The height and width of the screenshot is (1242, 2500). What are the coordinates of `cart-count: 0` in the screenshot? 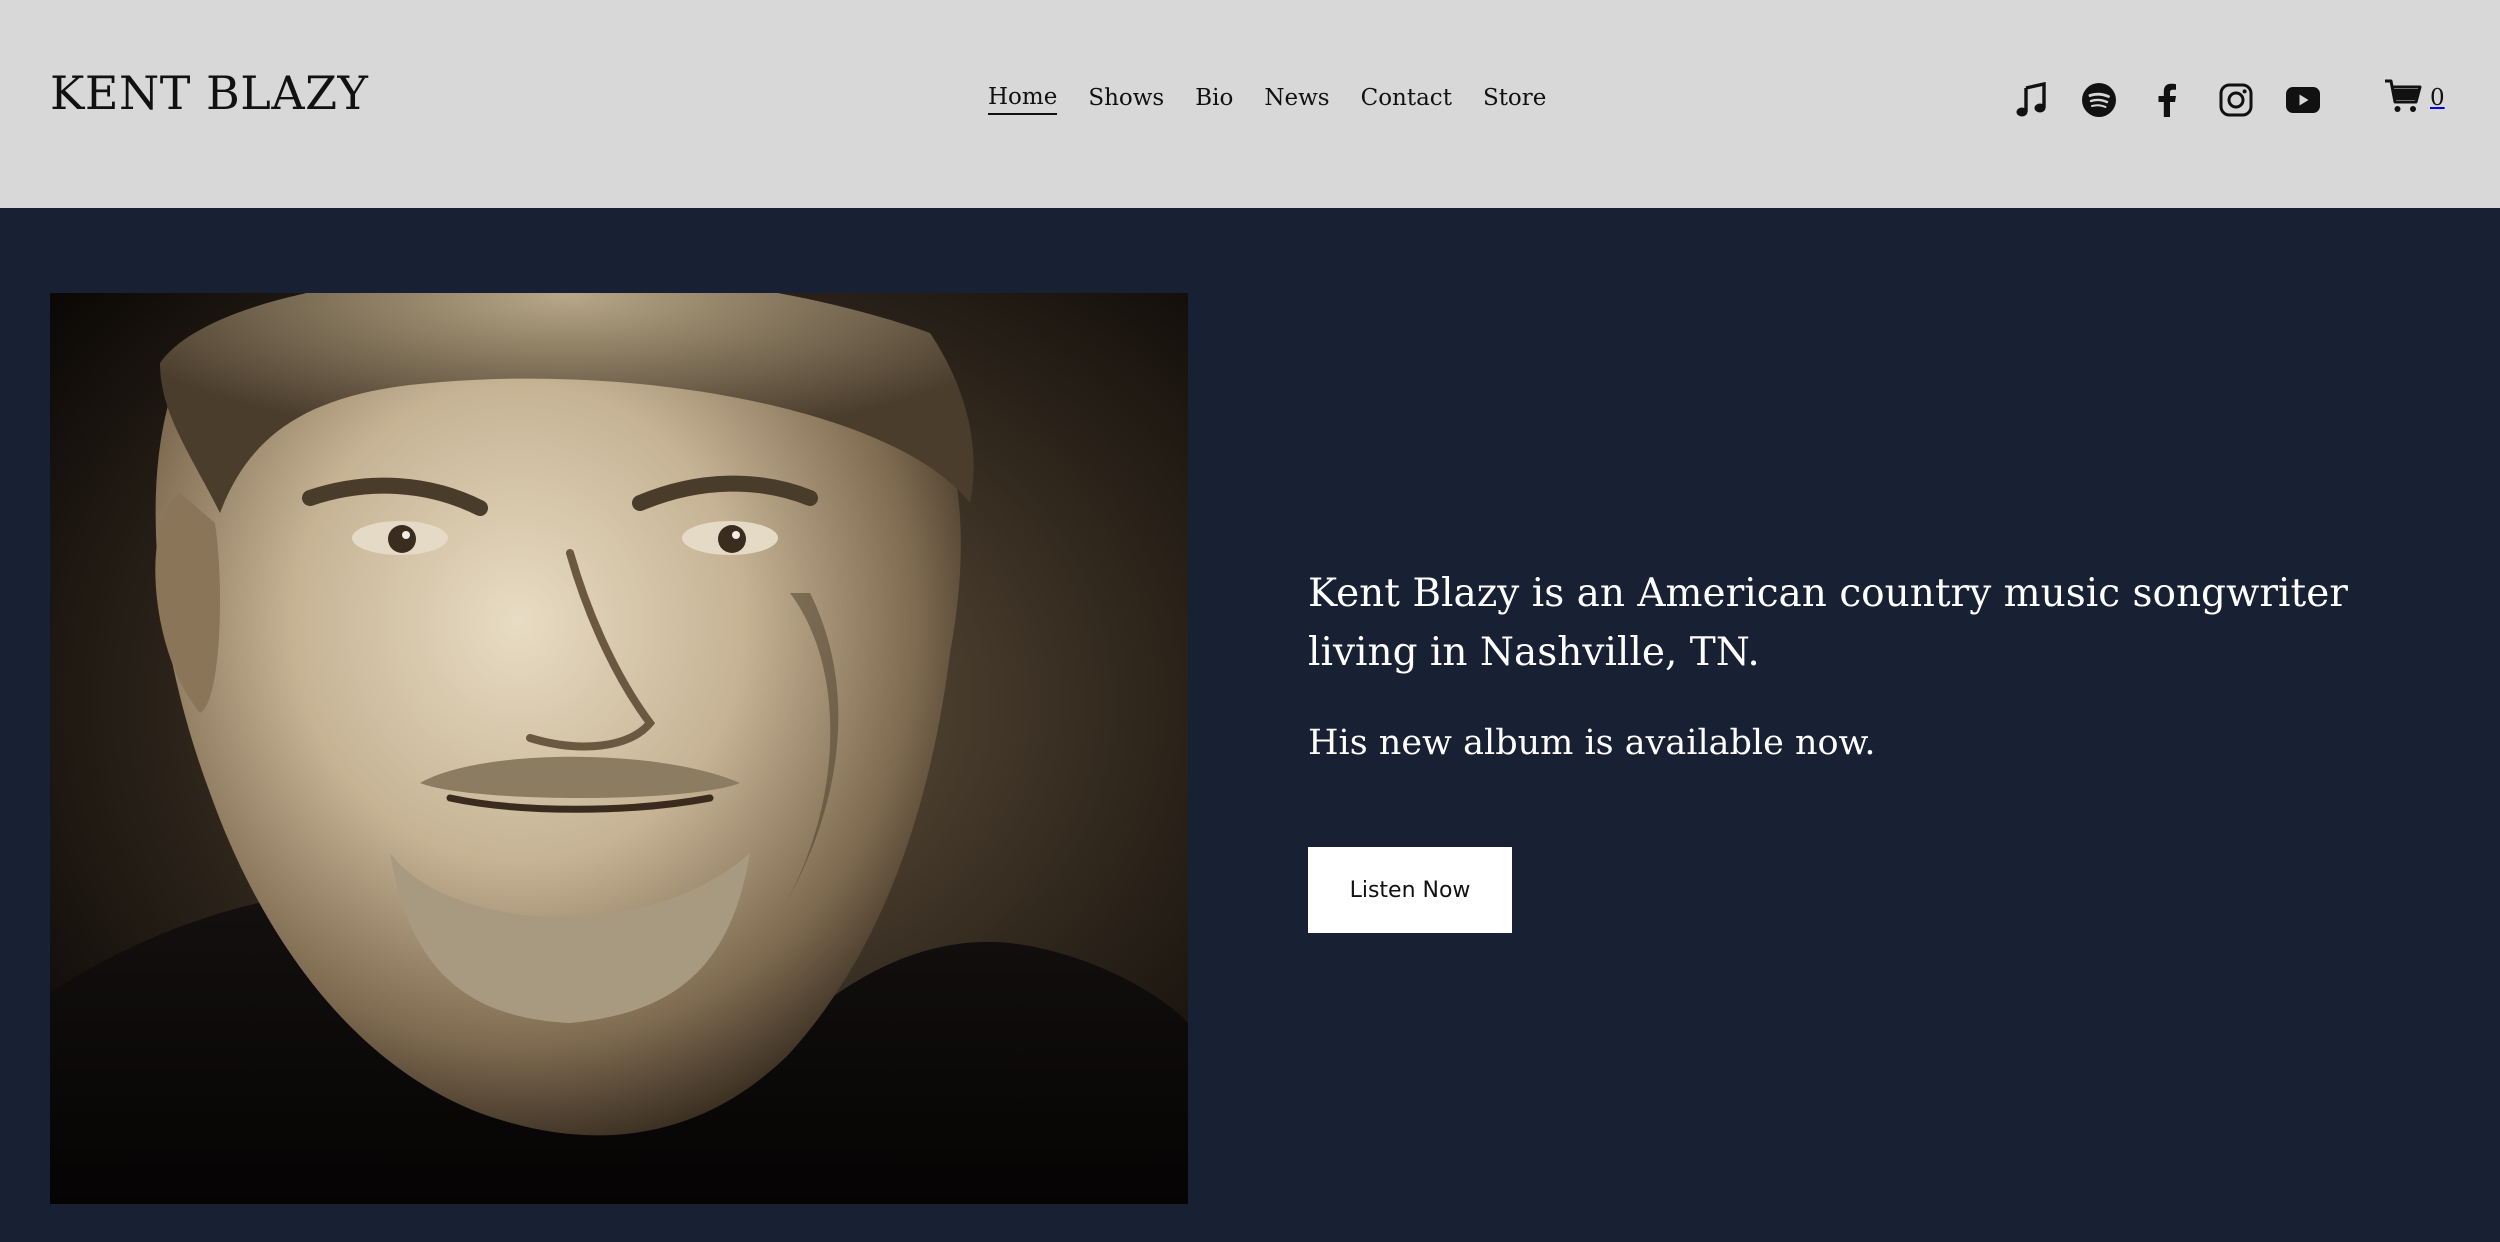 It's located at (2437, 98).